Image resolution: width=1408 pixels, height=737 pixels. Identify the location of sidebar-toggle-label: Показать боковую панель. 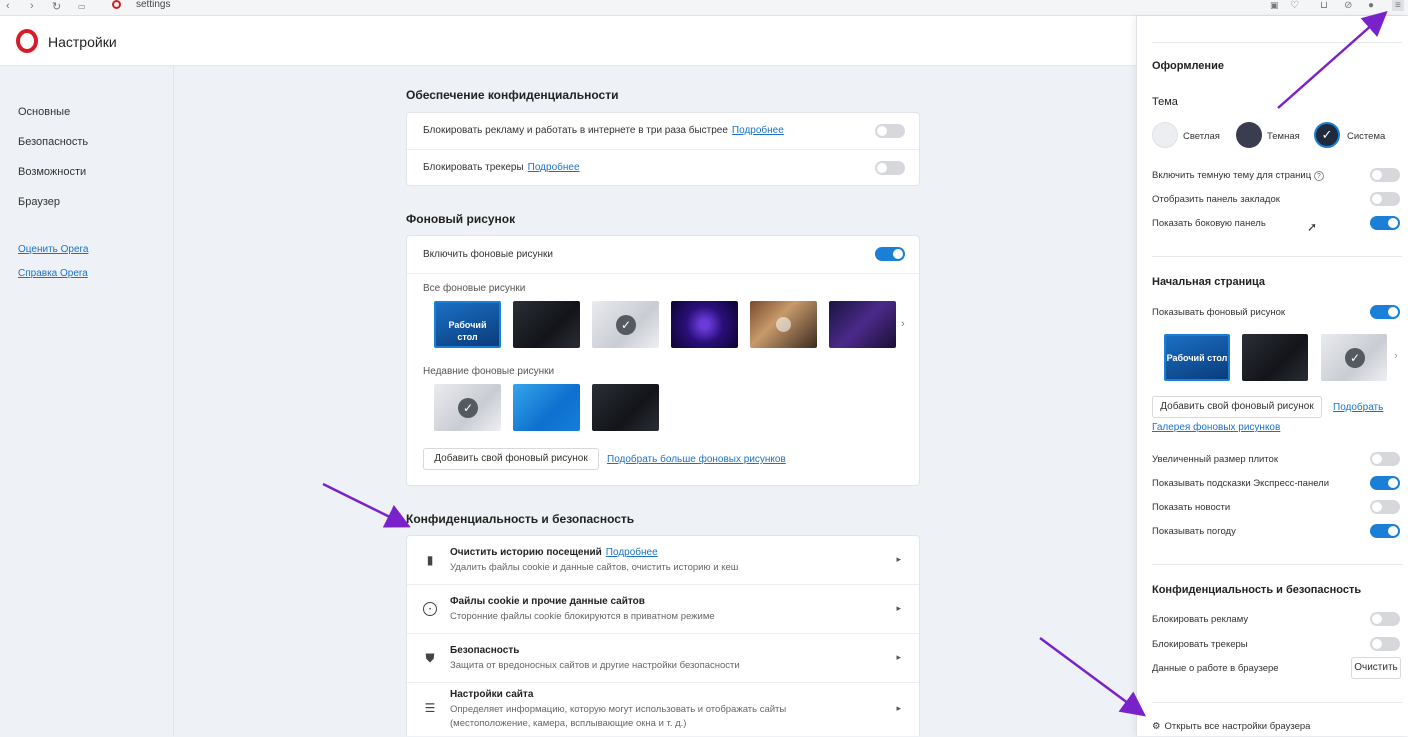
(1209, 223).